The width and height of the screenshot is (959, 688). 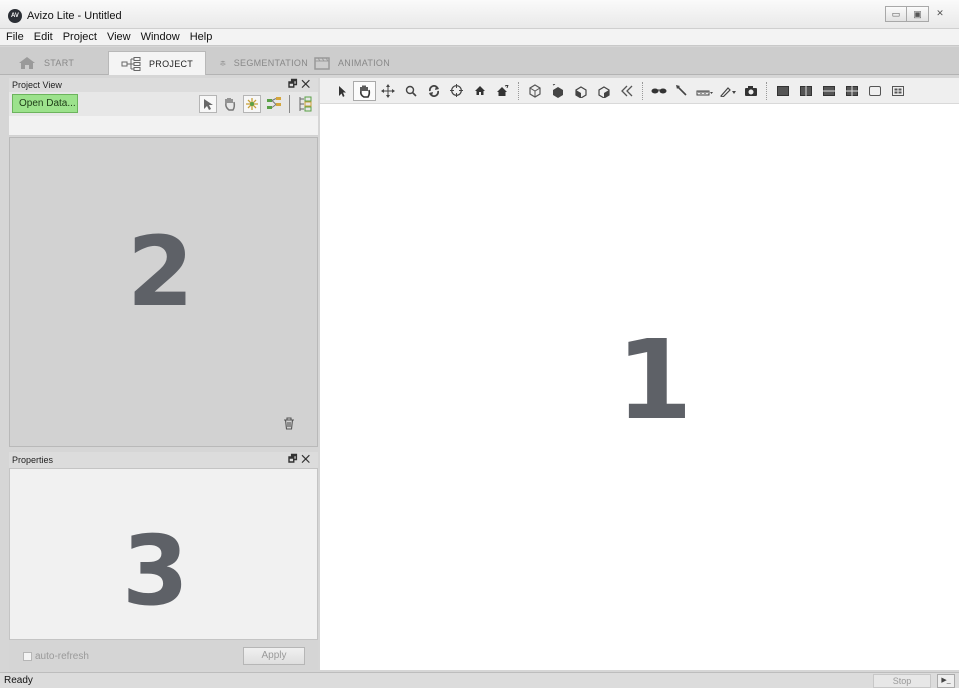 I want to click on region-number-3: 3, so click(x=155, y=571).